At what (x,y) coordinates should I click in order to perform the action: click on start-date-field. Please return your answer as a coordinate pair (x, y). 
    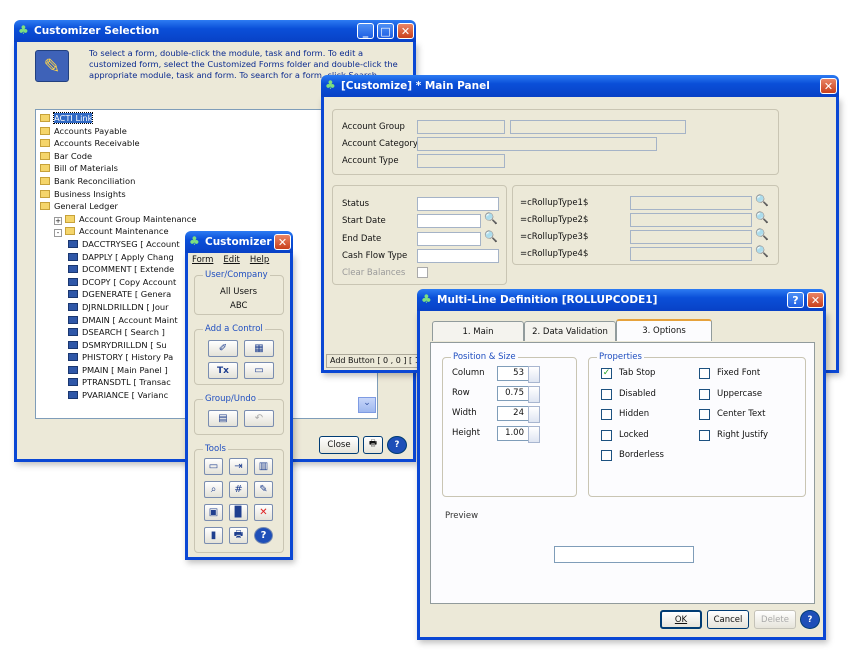
    Looking at the image, I should click on (449, 221).